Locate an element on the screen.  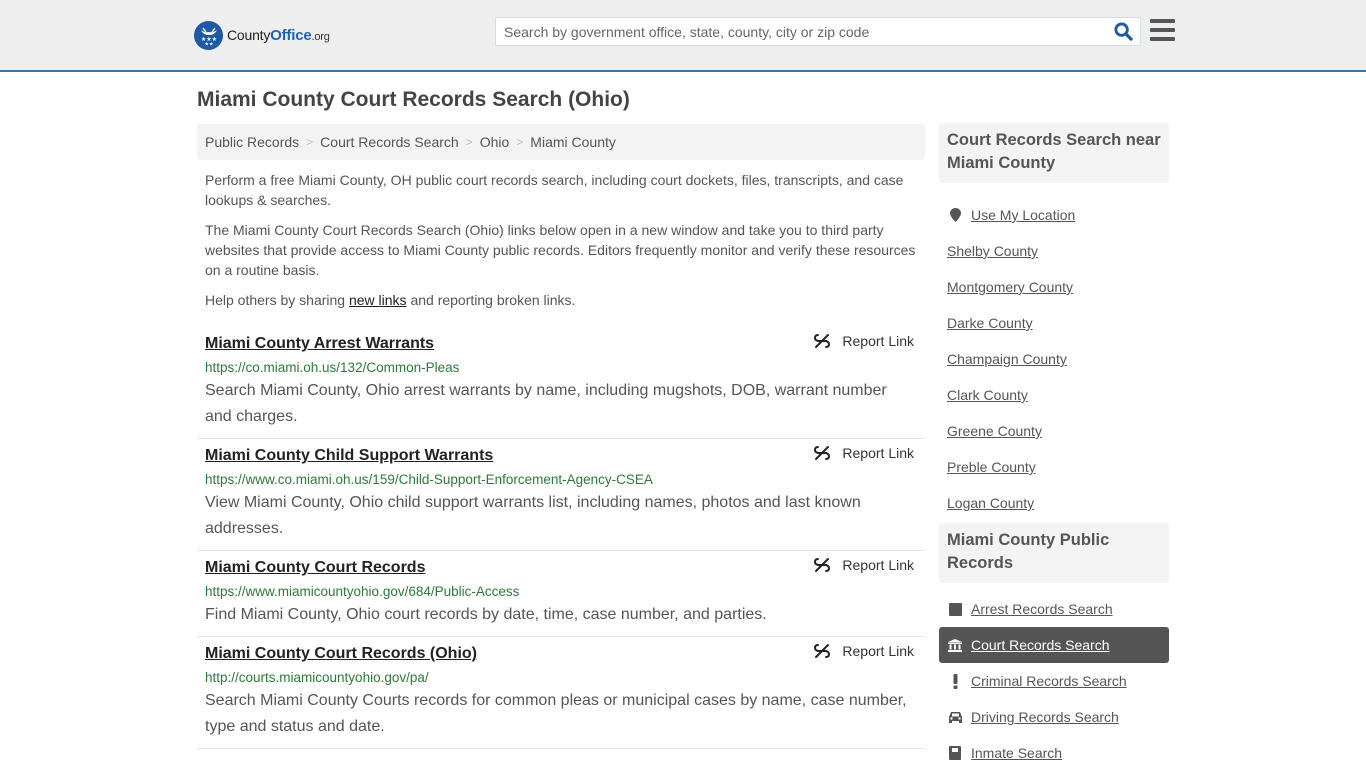
nearby-county-item: Montgomery County is located at coordinates (1054, 287).